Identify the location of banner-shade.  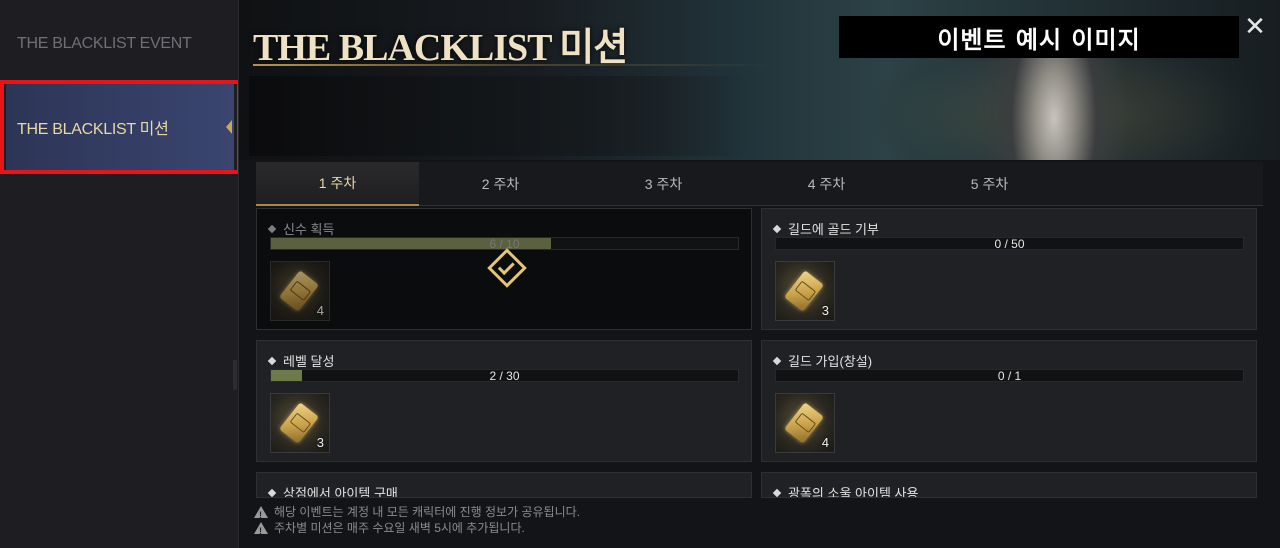
(499, 116).